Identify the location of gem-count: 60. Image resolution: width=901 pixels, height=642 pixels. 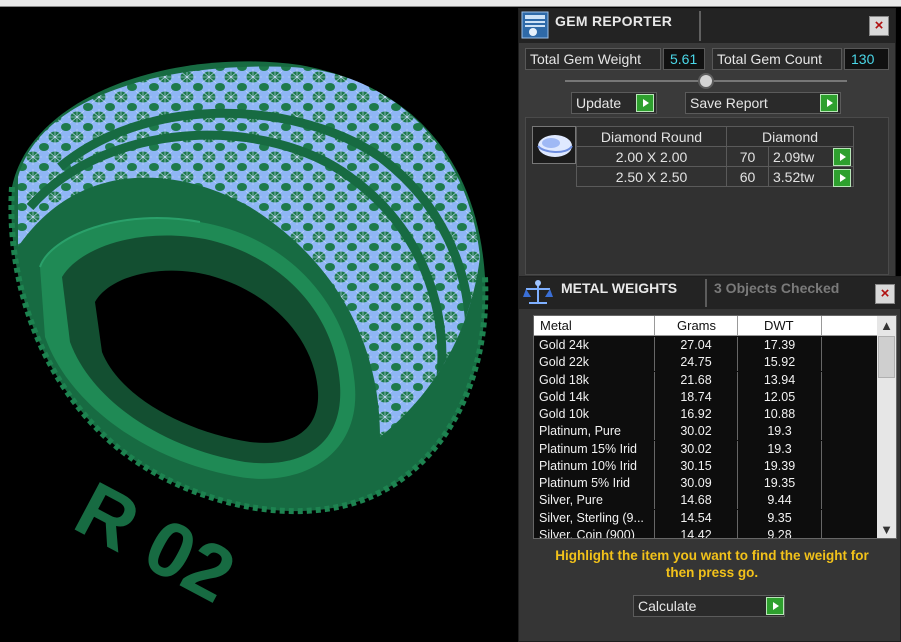
(747, 176).